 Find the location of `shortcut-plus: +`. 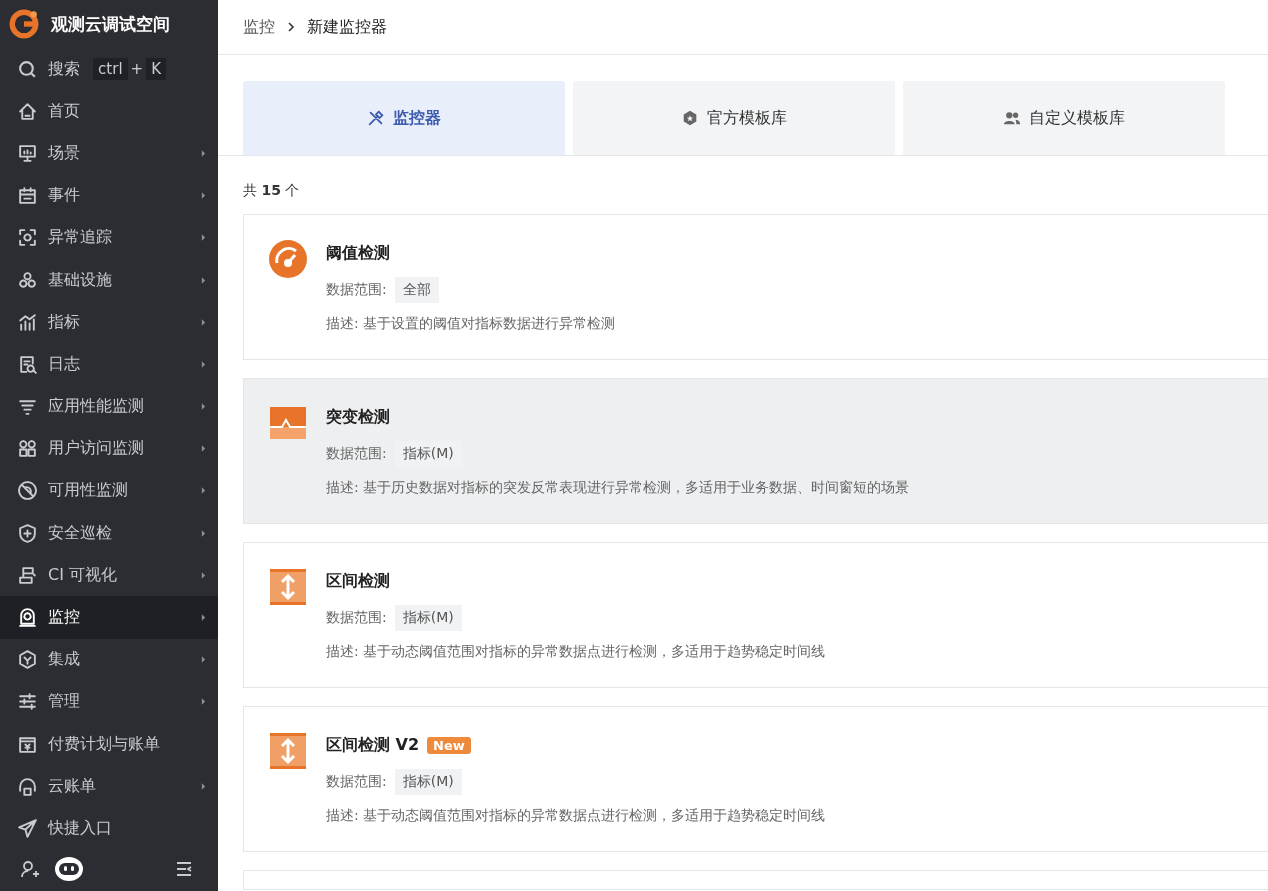

shortcut-plus: + is located at coordinates (137, 69).